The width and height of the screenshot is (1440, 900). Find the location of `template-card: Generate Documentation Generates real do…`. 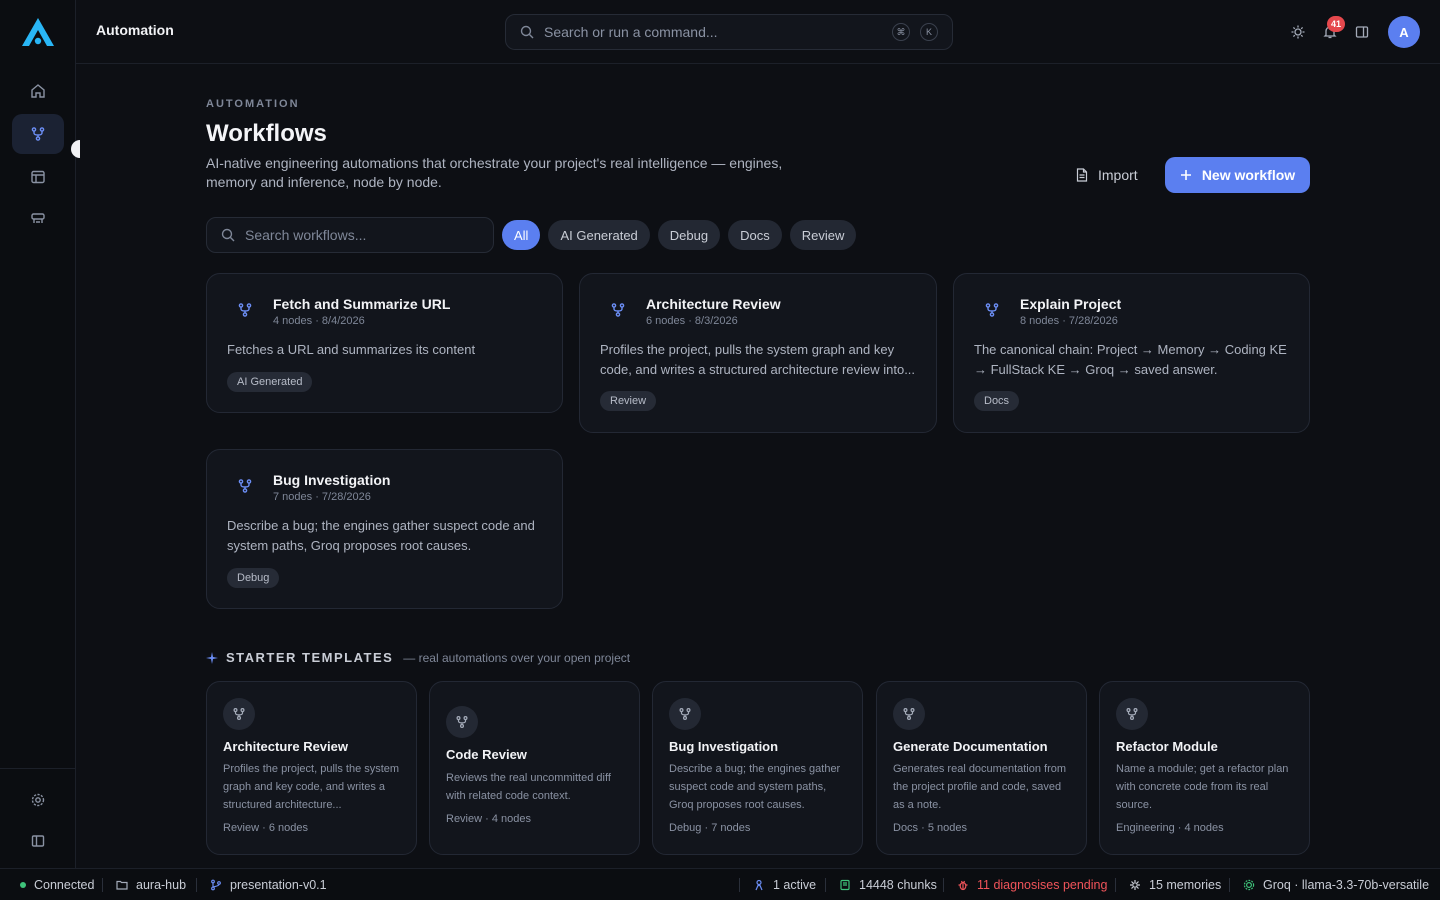

template-card: Generate Documentation Generates real do… is located at coordinates (981, 768).